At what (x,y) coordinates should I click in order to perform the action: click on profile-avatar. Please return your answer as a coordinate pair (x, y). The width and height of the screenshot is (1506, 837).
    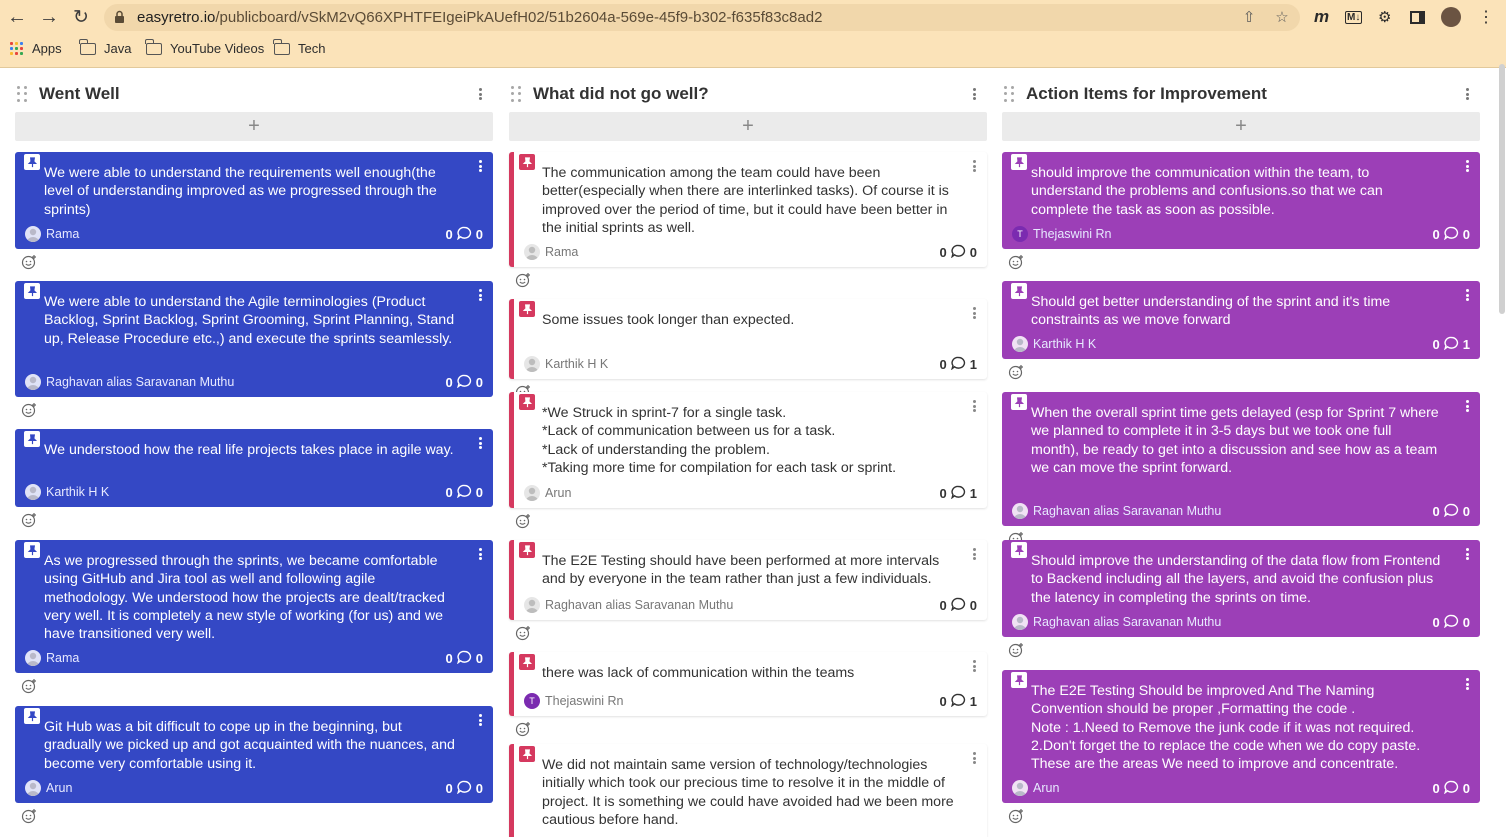
    Looking at the image, I should click on (1451, 17).